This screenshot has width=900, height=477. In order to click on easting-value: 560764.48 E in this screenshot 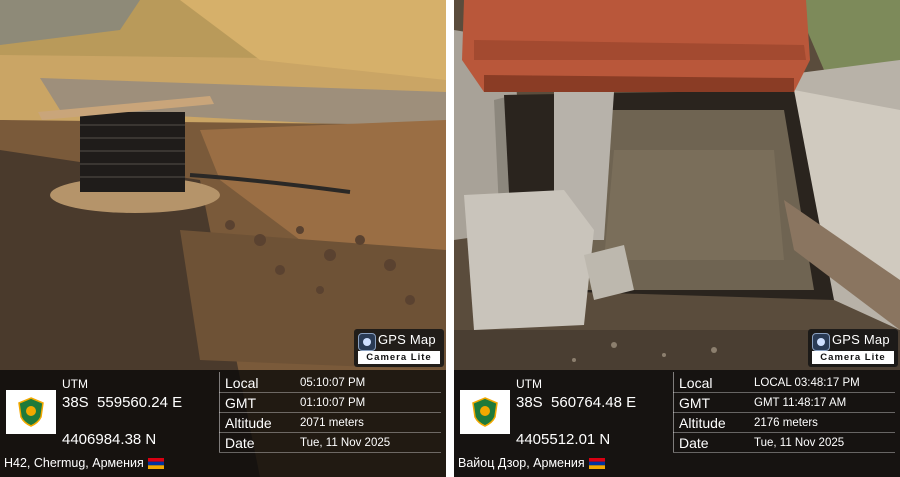, I will do `click(594, 402)`.